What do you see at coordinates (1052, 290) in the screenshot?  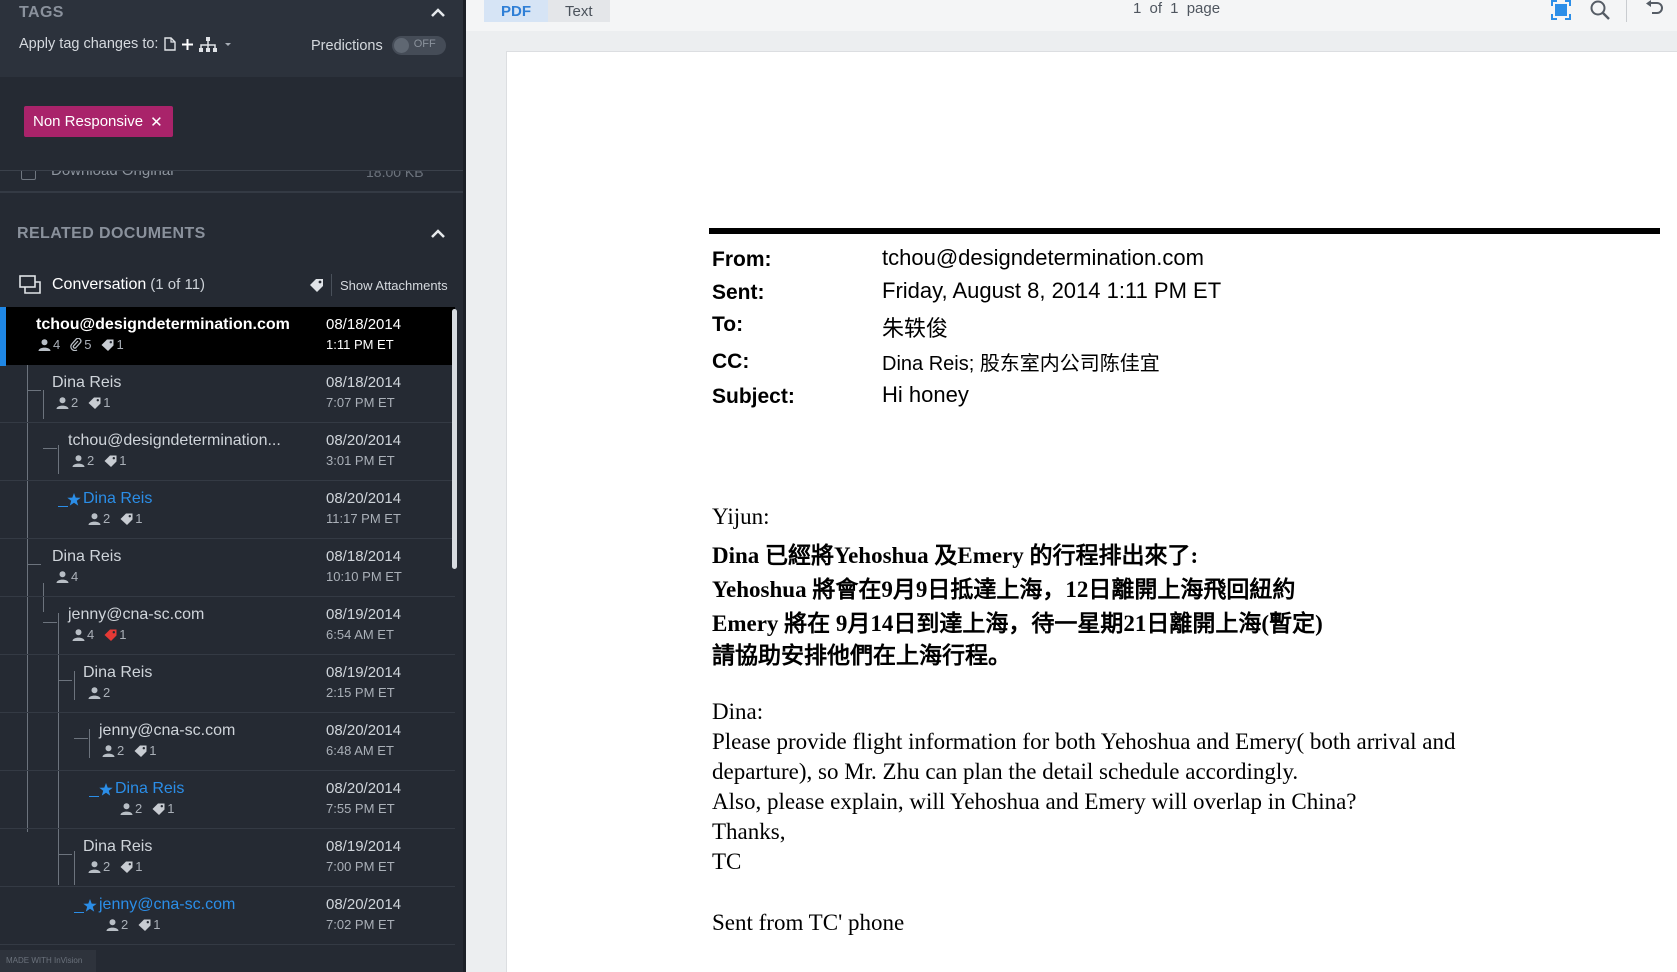 I see `sent-value: Friday, August 8, 2014 1:11 PM ET` at bounding box center [1052, 290].